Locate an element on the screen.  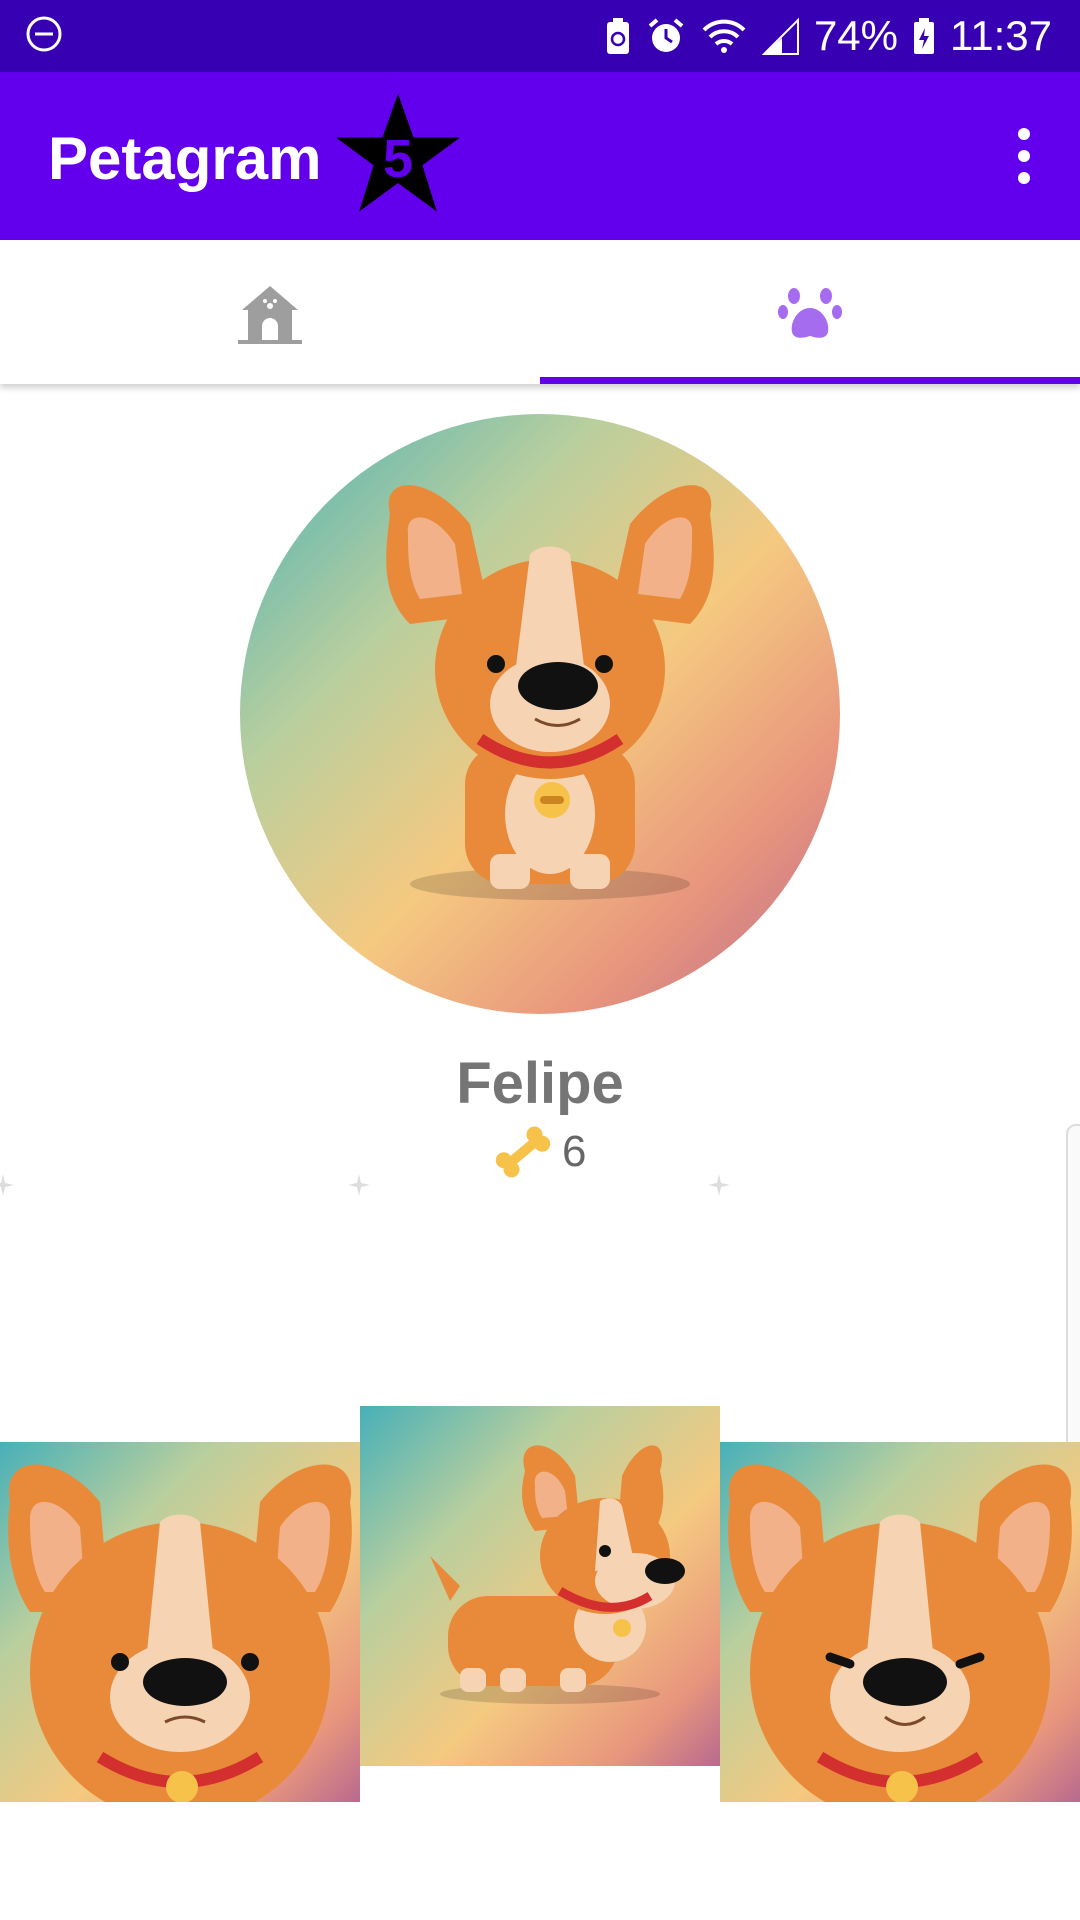
favorites-star-button: 5 is located at coordinates (398, 156).